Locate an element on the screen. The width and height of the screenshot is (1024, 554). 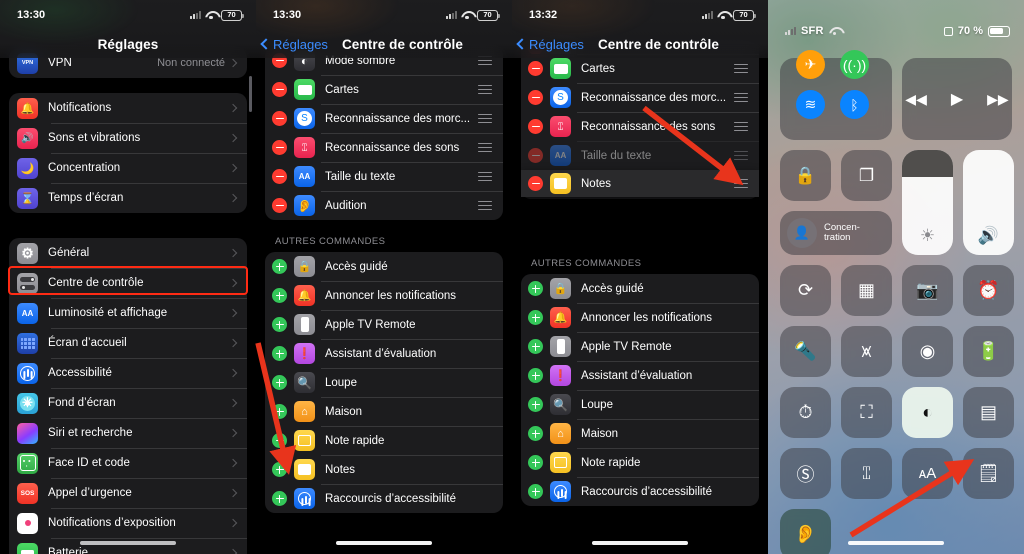
settings-row-display: Luminosité et affichage is located at coordinates (128, 313).